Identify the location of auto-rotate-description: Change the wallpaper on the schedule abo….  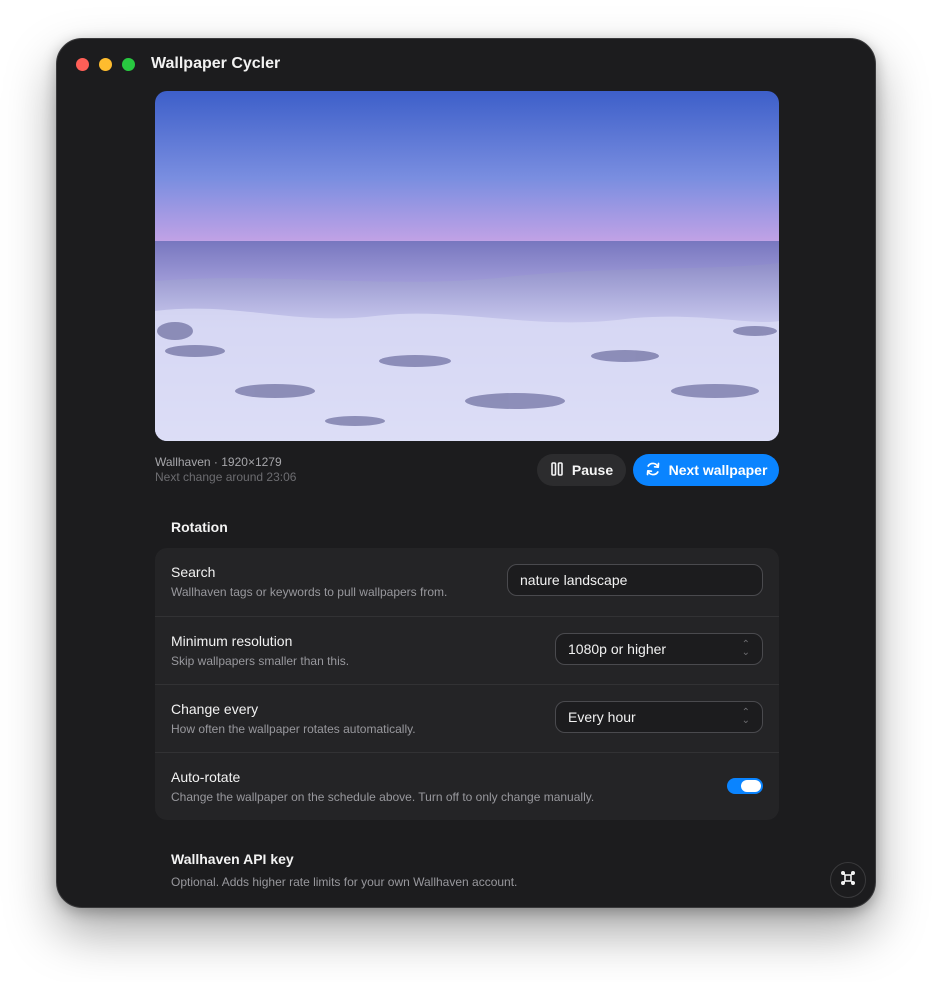
(383, 797).